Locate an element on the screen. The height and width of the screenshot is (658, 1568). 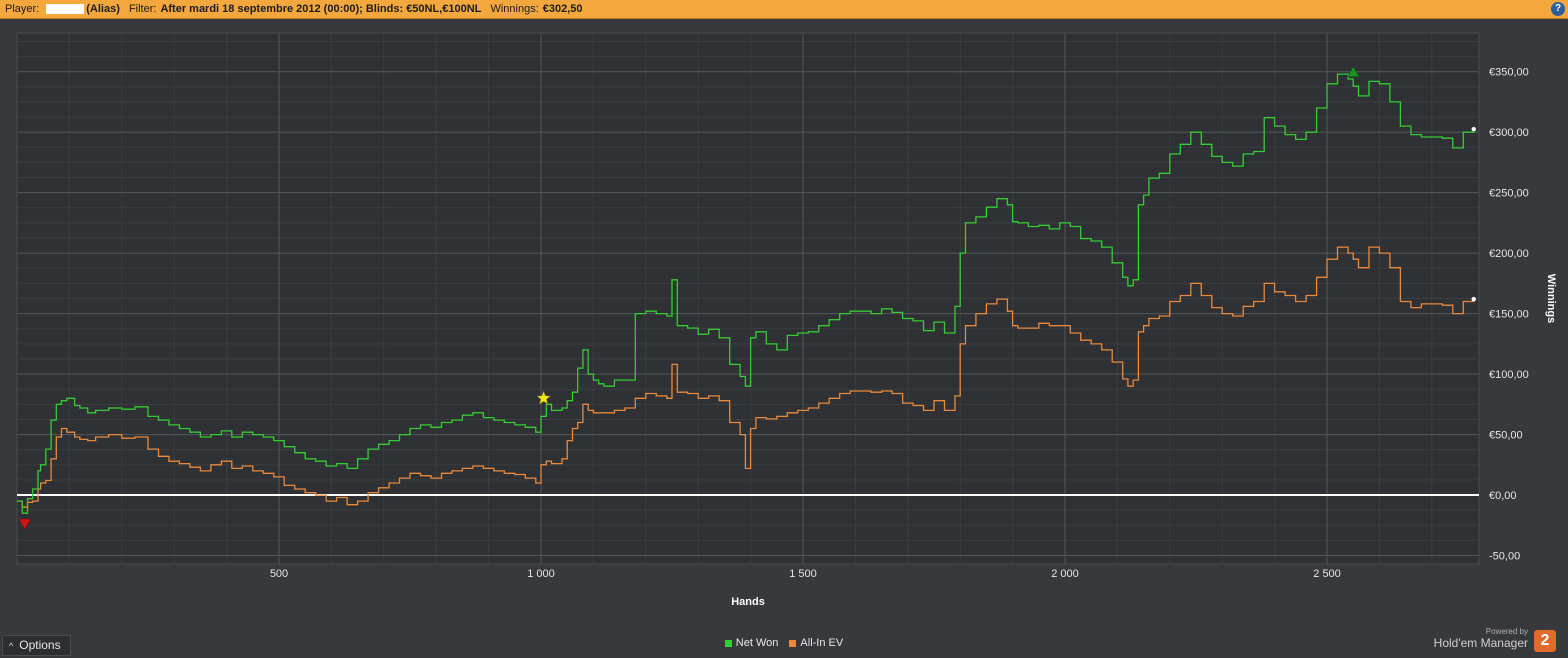
y-axis-label: Winnings is located at coordinates (1551, 298).